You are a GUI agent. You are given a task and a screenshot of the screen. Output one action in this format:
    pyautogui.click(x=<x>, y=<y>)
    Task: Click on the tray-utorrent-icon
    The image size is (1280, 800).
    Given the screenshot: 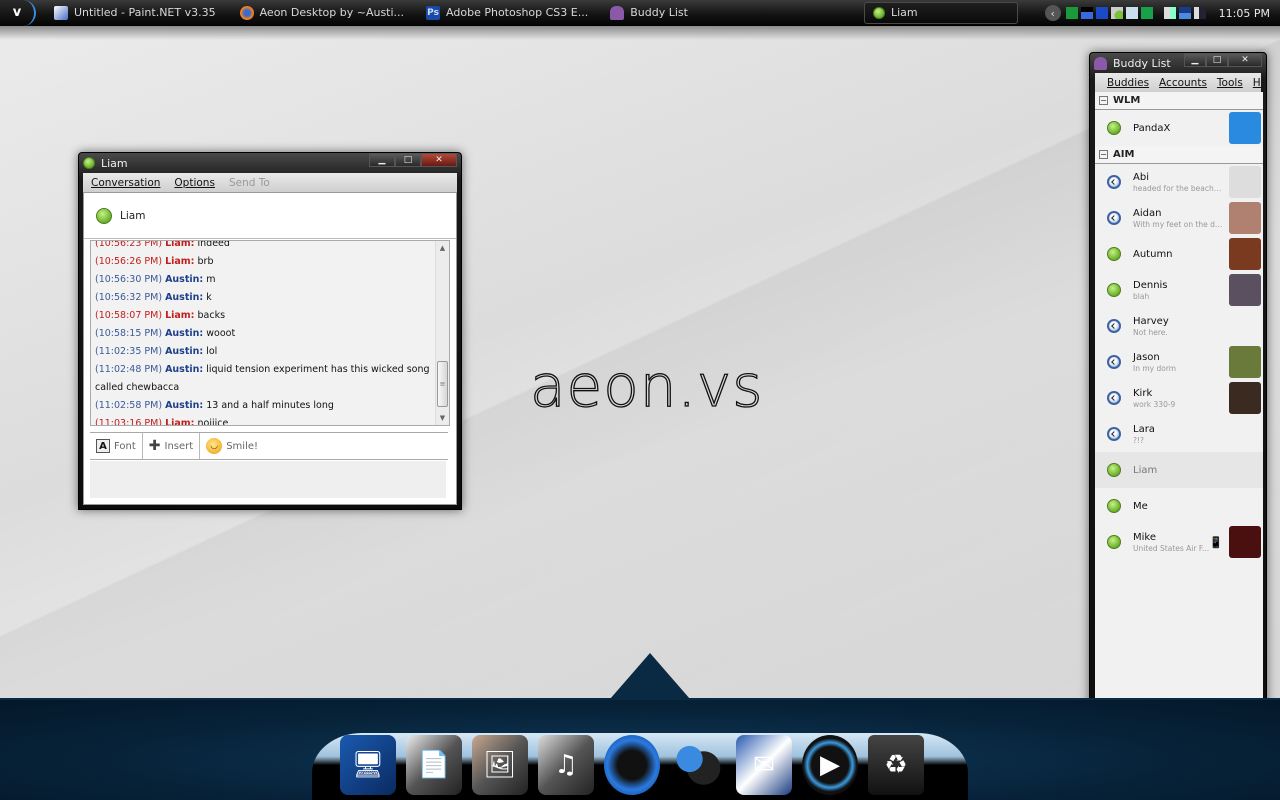 What is the action you would take?
    pyautogui.click(x=1146, y=13)
    